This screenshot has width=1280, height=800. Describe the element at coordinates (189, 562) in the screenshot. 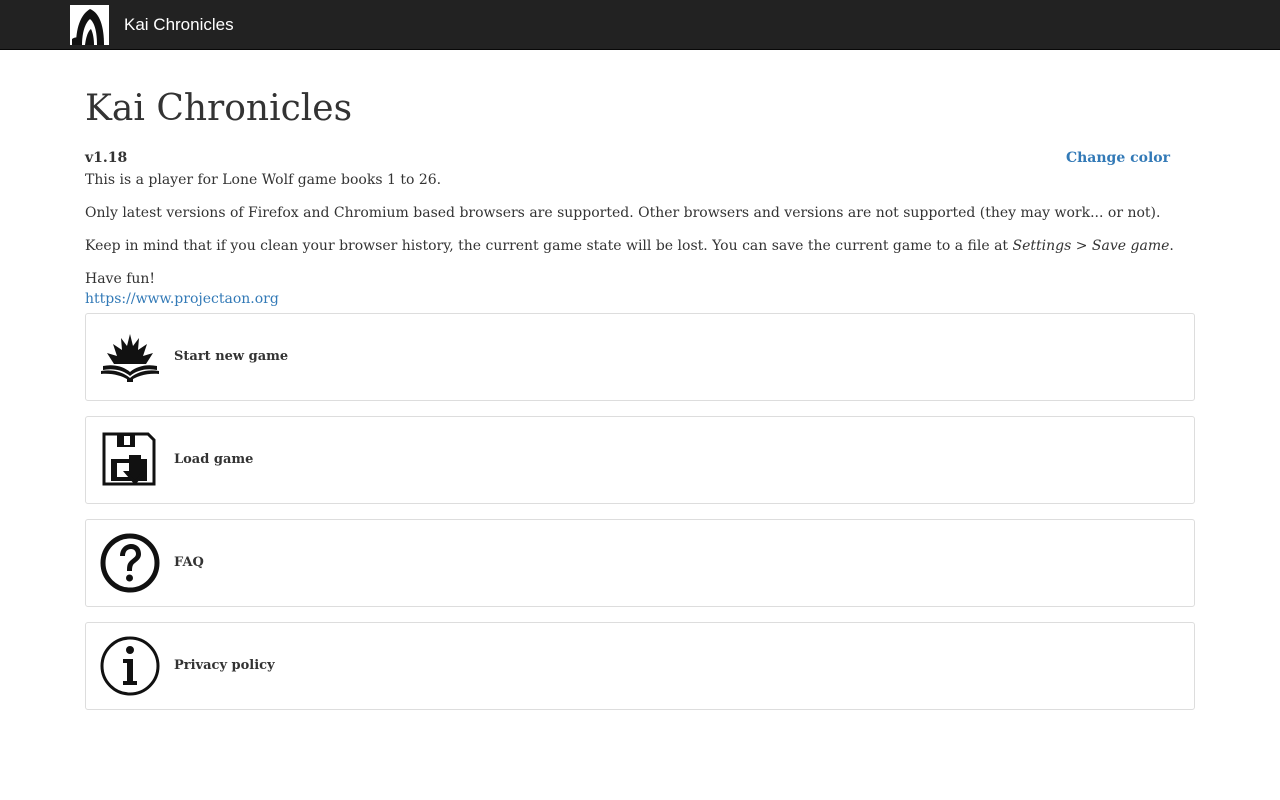

I see `menu-item-label: FAQ` at that location.